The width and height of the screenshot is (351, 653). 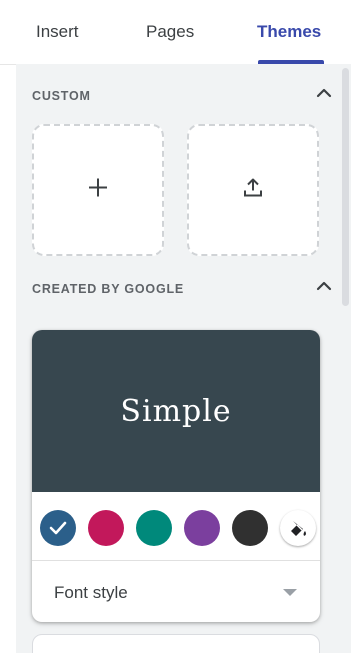 I want to click on tab-pages: Pages, so click(x=170, y=32).